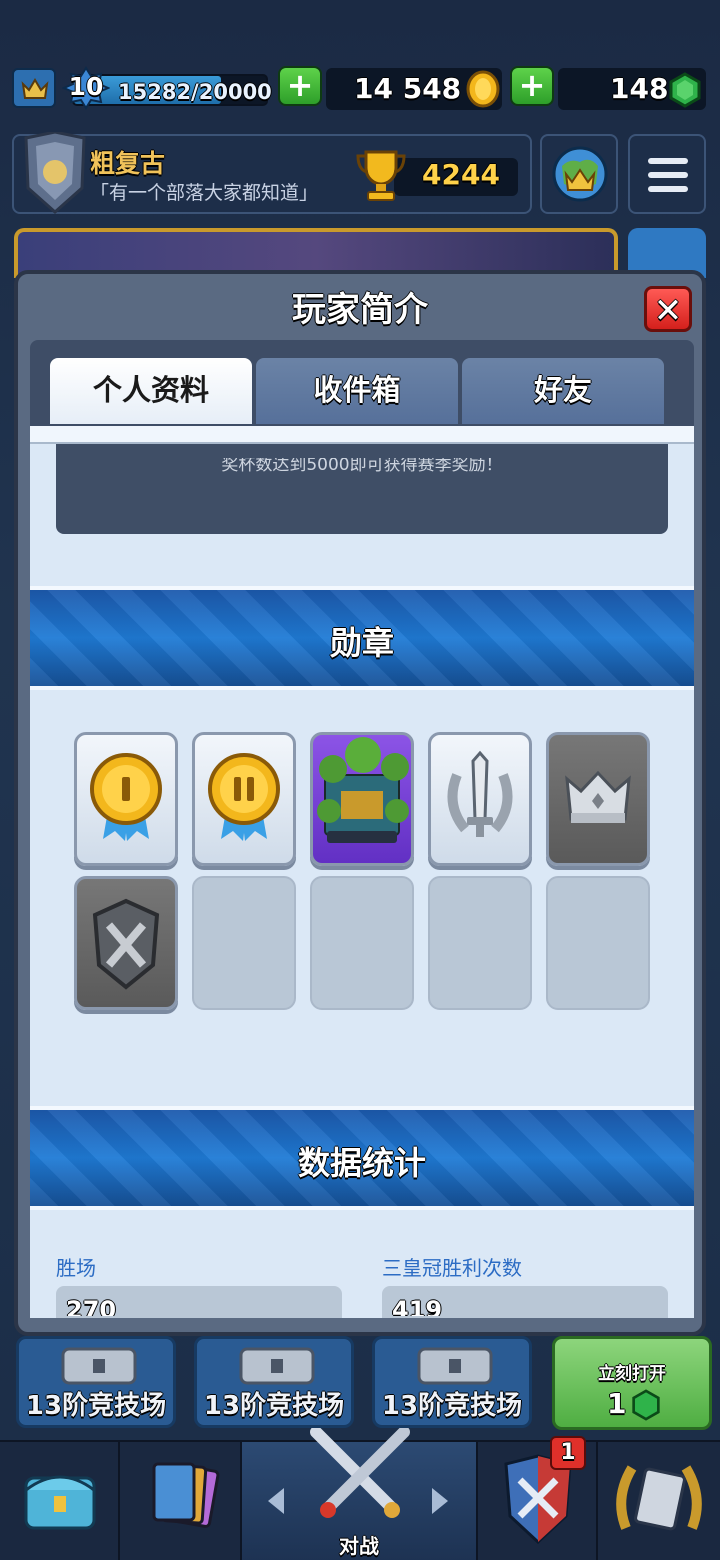 This screenshot has width=720, height=1560. I want to click on stat-value-wins: 270, so click(91, 1307).